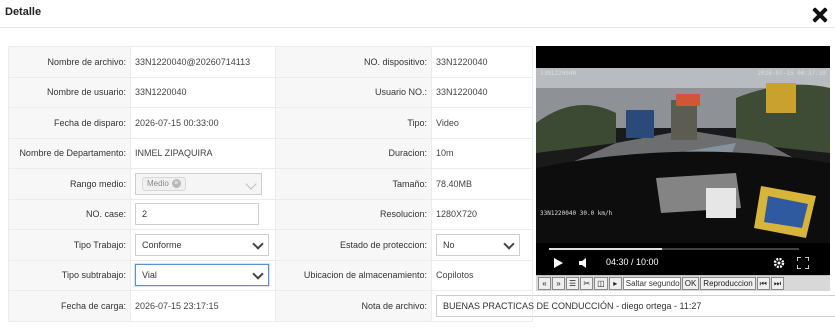 This screenshot has height=329, width=835. Describe the element at coordinates (803, 263) in the screenshot. I see `fullscreen-icon` at that location.